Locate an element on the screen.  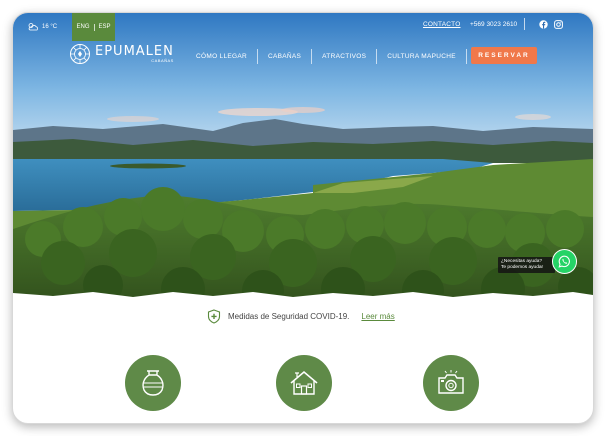
mandala-emblem-icon is located at coordinates (80, 54).